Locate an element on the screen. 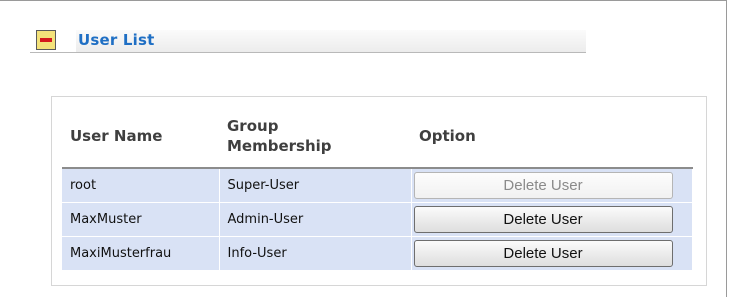 The width and height of the screenshot is (736, 298). user-list-section-header: User List is located at coordinates (308, 40).